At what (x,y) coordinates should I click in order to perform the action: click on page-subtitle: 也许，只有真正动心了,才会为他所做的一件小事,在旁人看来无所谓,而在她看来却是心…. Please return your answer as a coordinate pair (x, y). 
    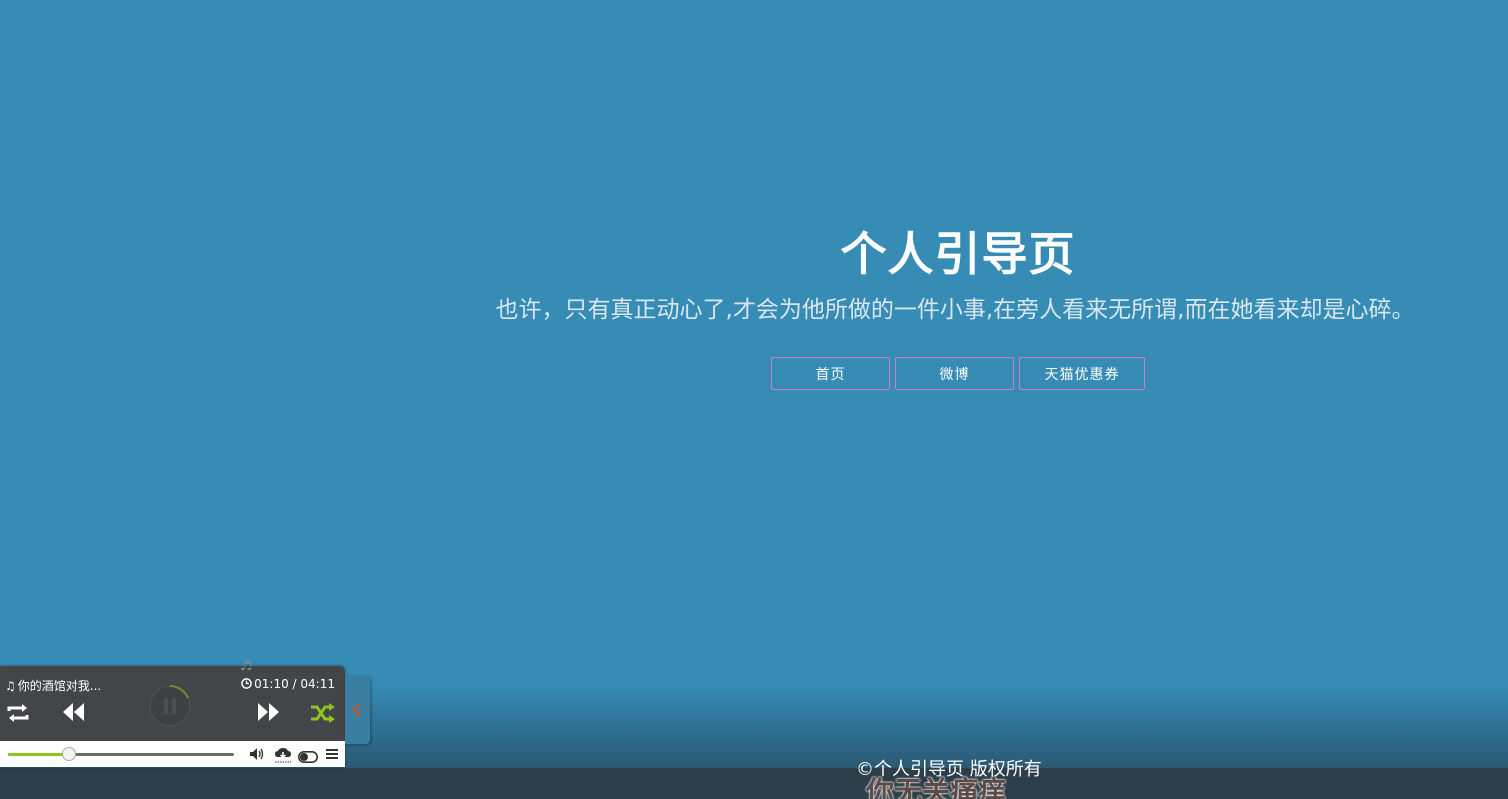
    Looking at the image, I should click on (955, 310).